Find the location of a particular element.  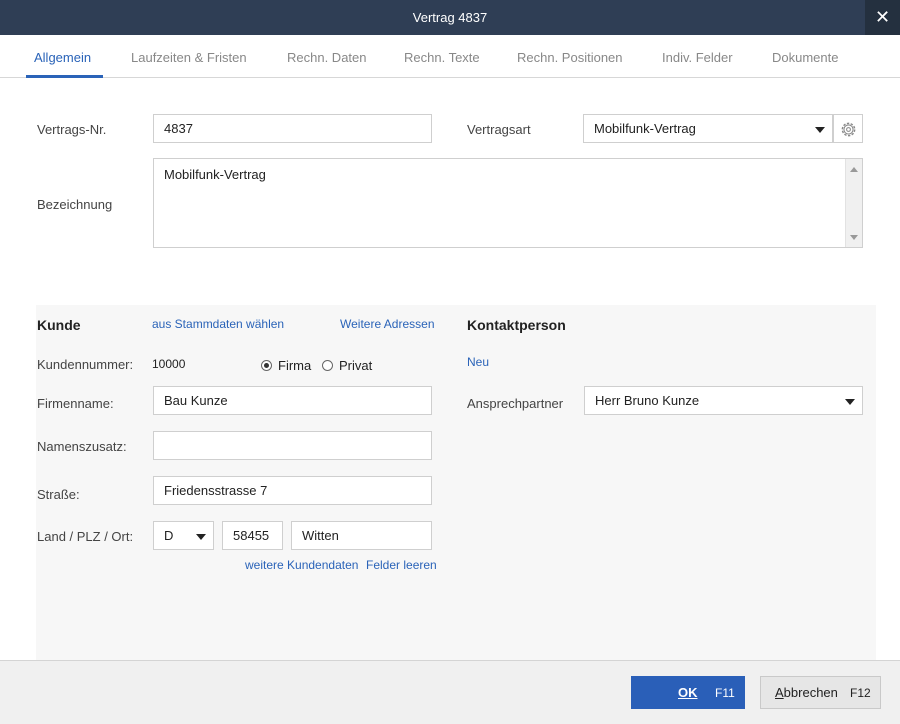

street-input: Friedensstrasse 7 is located at coordinates (292, 490).